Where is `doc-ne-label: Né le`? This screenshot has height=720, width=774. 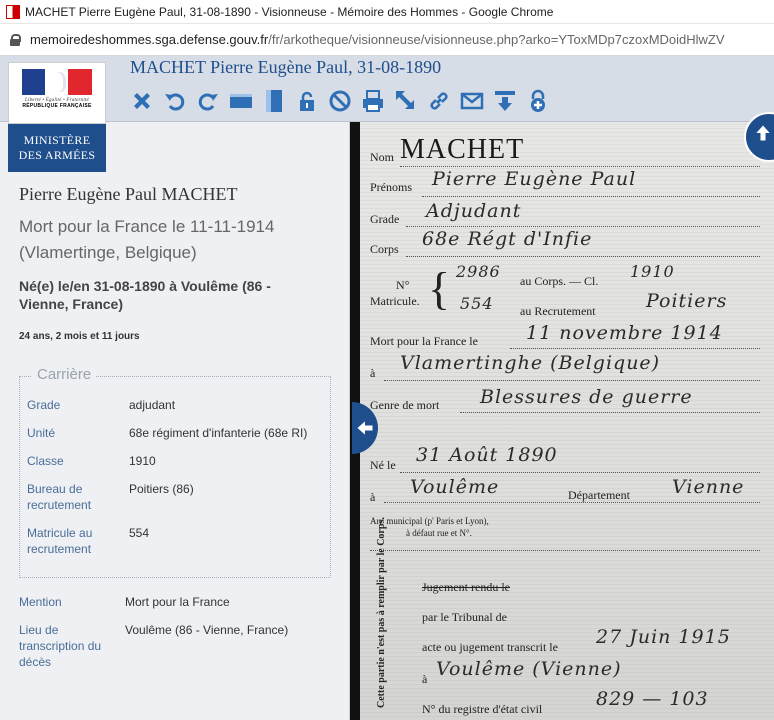
doc-ne-label: Né le is located at coordinates (383, 465).